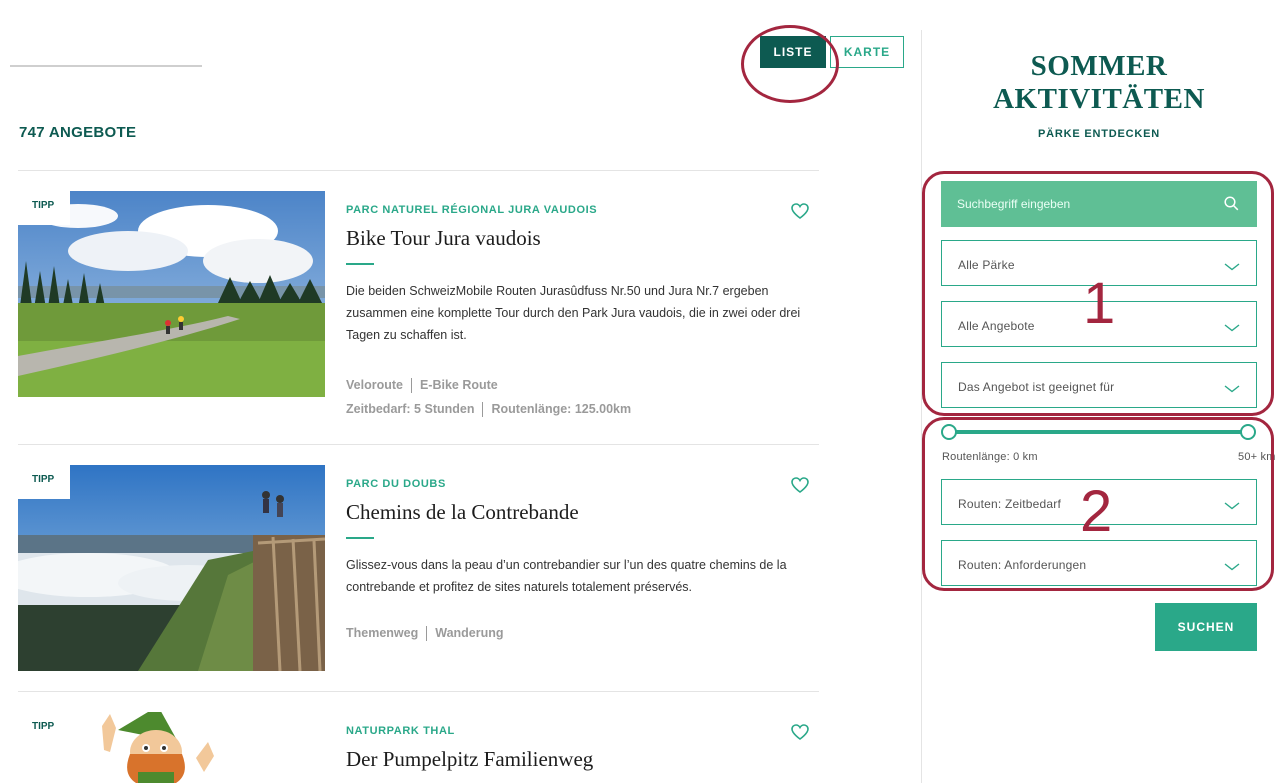 This screenshot has height=783, width=1284. I want to click on sidebar-title: SOMMER AKTIVITÄTEN, so click(1099, 83).